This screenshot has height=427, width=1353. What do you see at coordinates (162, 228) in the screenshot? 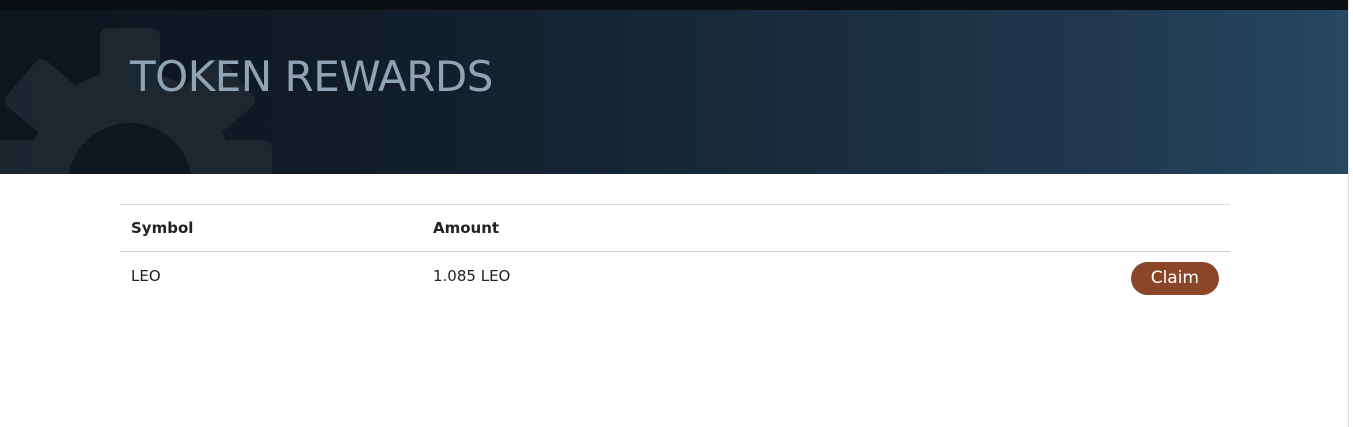
I see `column-header-symbol: Symbol` at bounding box center [162, 228].